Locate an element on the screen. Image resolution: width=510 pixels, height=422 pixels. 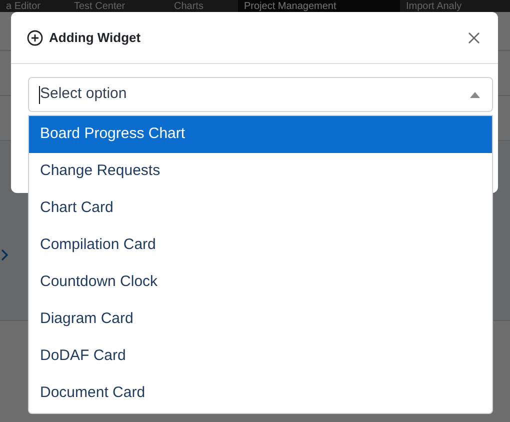
plus-circle-icon is located at coordinates (35, 38).